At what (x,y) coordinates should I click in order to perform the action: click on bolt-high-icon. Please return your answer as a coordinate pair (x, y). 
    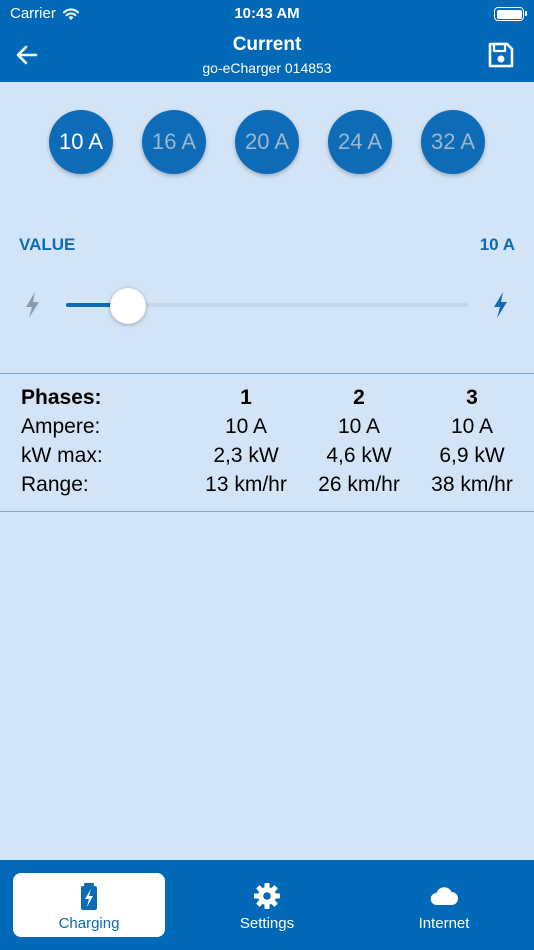
    Looking at the image, I should click on (500, 305).